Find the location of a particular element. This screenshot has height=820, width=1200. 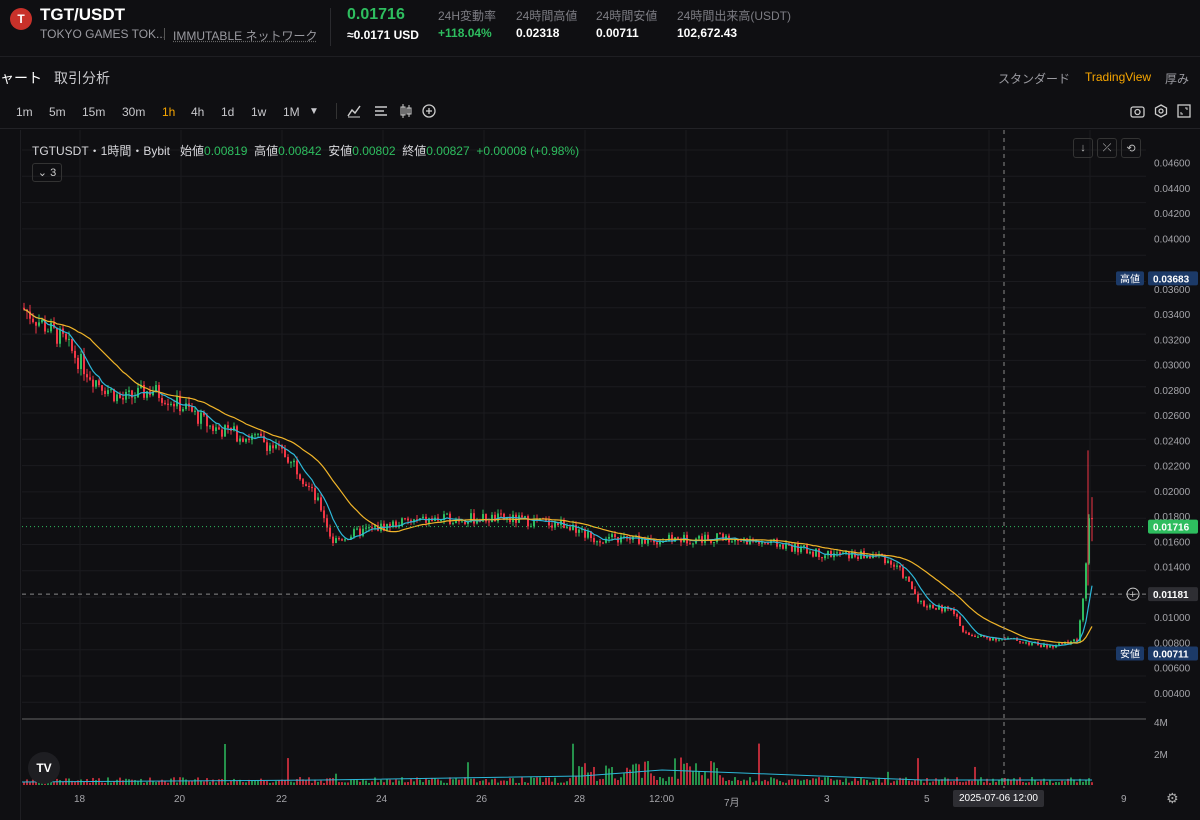

timeframe-30m: 30m is located at coordinates (133, 112).